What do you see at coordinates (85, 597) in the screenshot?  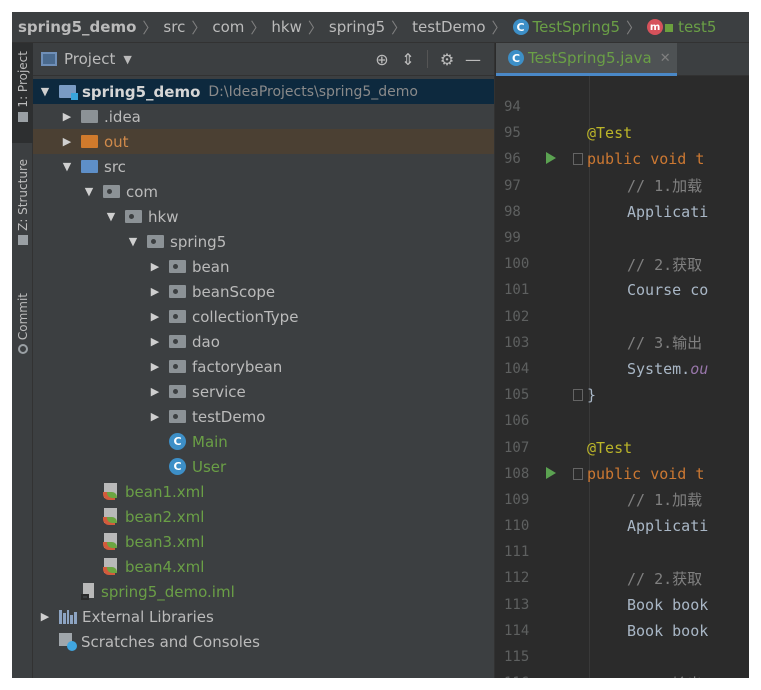 I see `block-shape` at bounding box center [85, 597].